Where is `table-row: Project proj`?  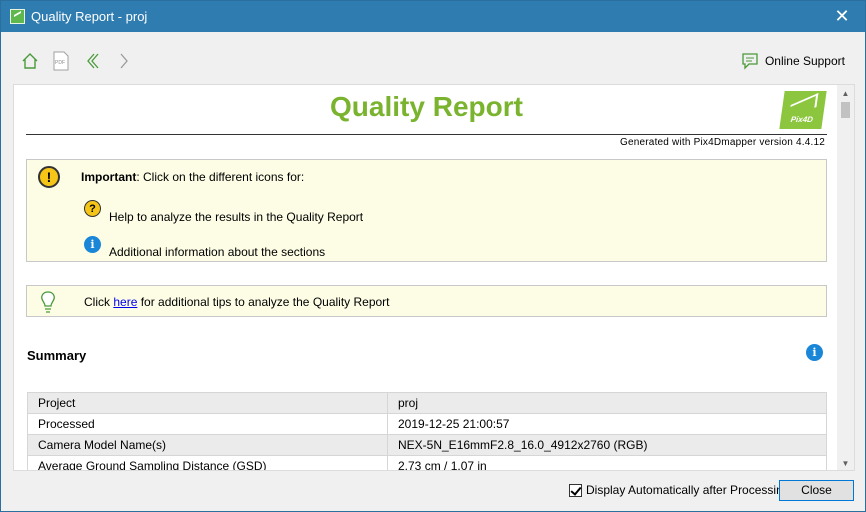 table-row: Project proj is located at coordinates (427, 403).